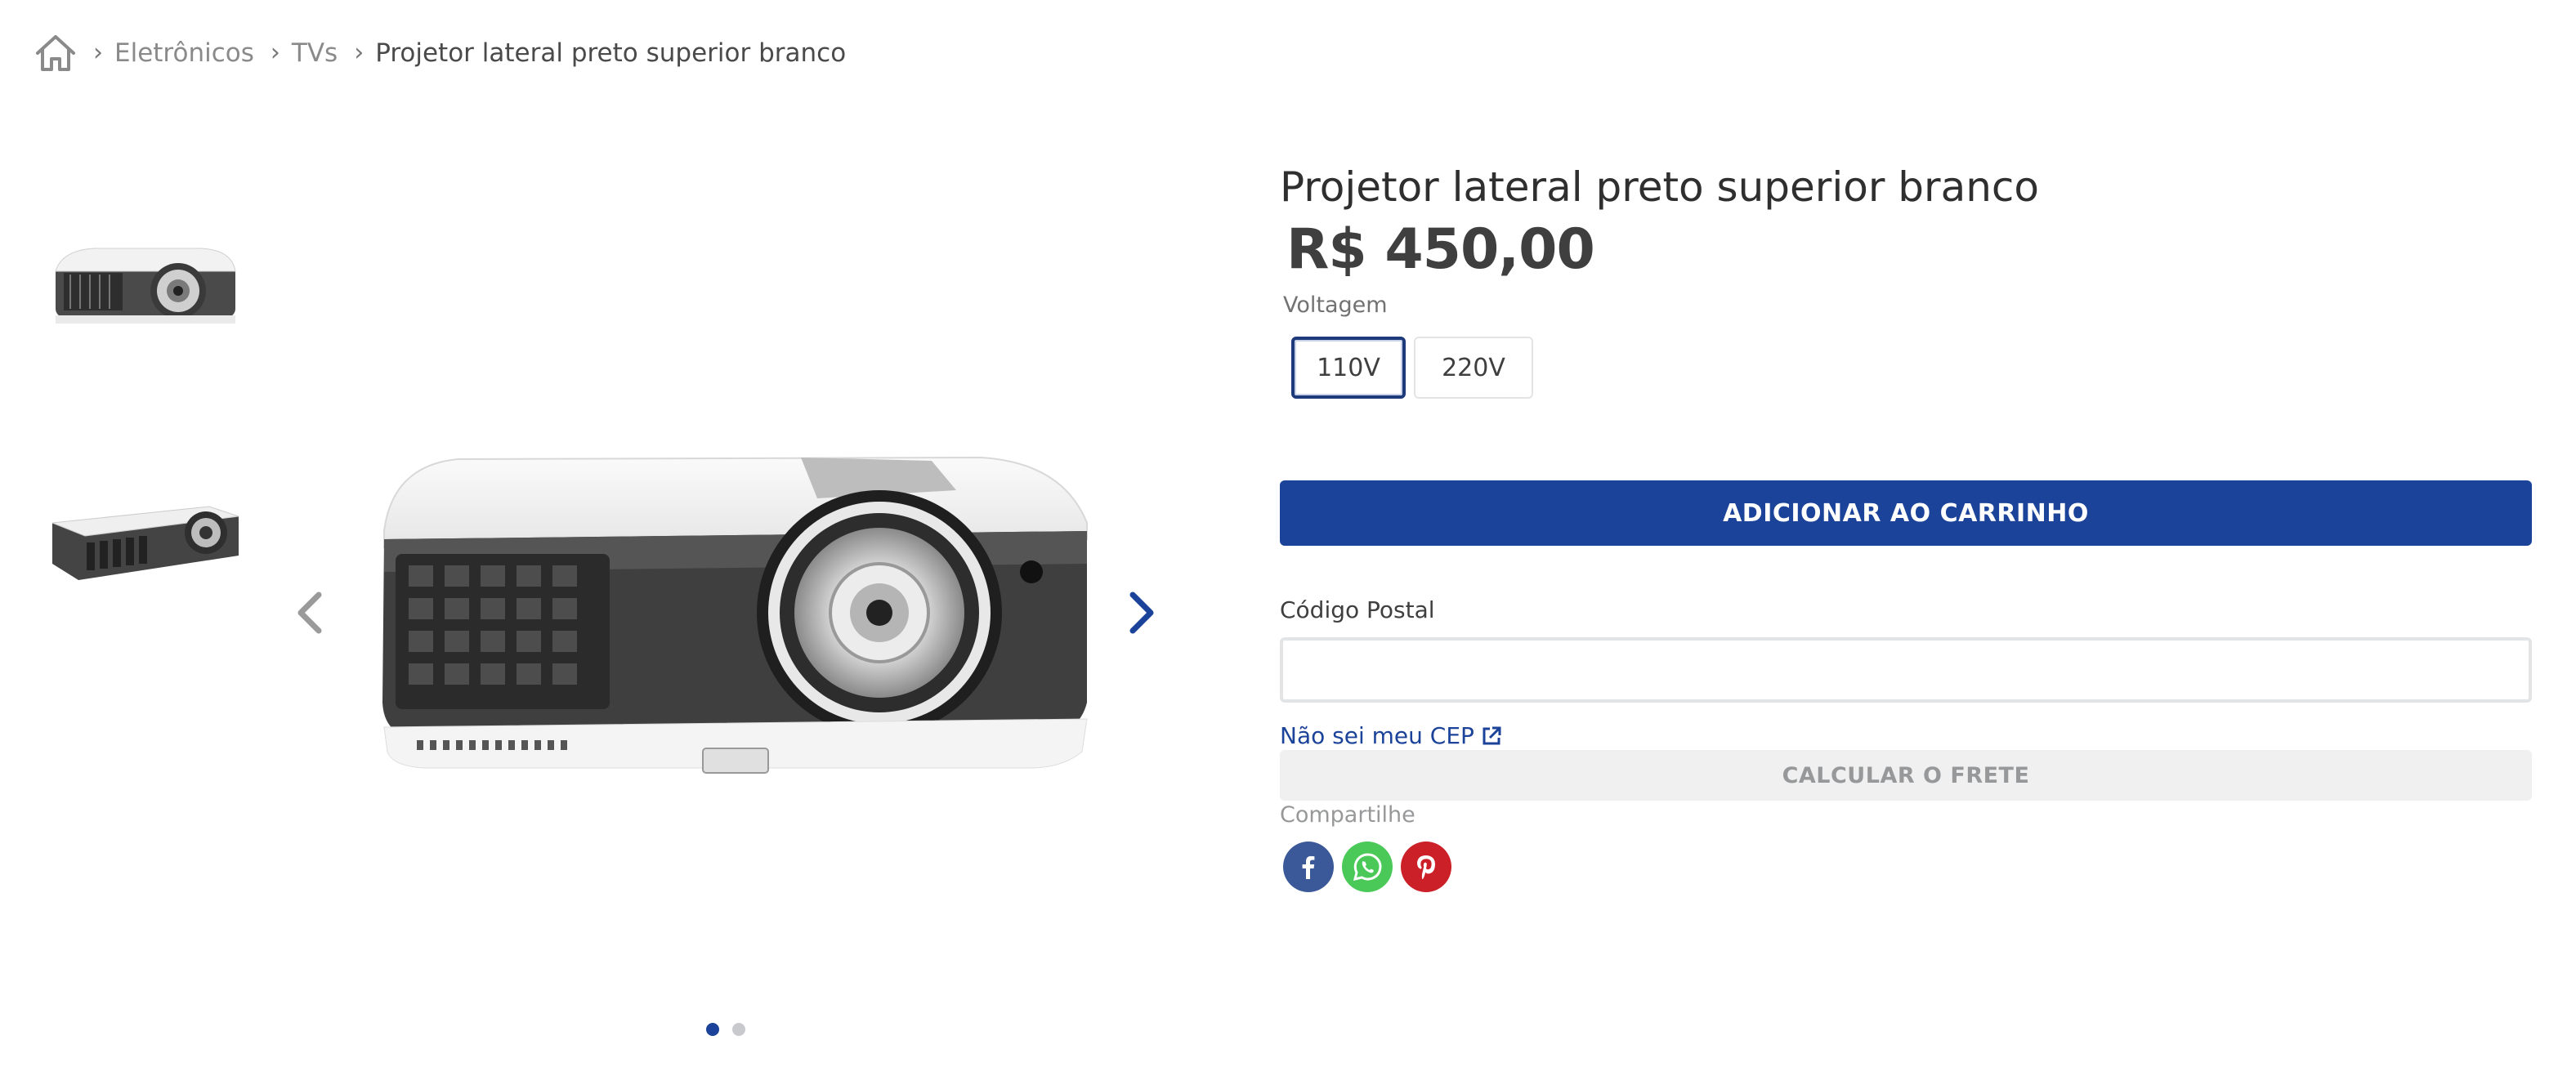 The image size is (2576, 1067). I want to click on add-to-cart-button: ADICIONAR AO CARRINHO, so click(1906, 513).